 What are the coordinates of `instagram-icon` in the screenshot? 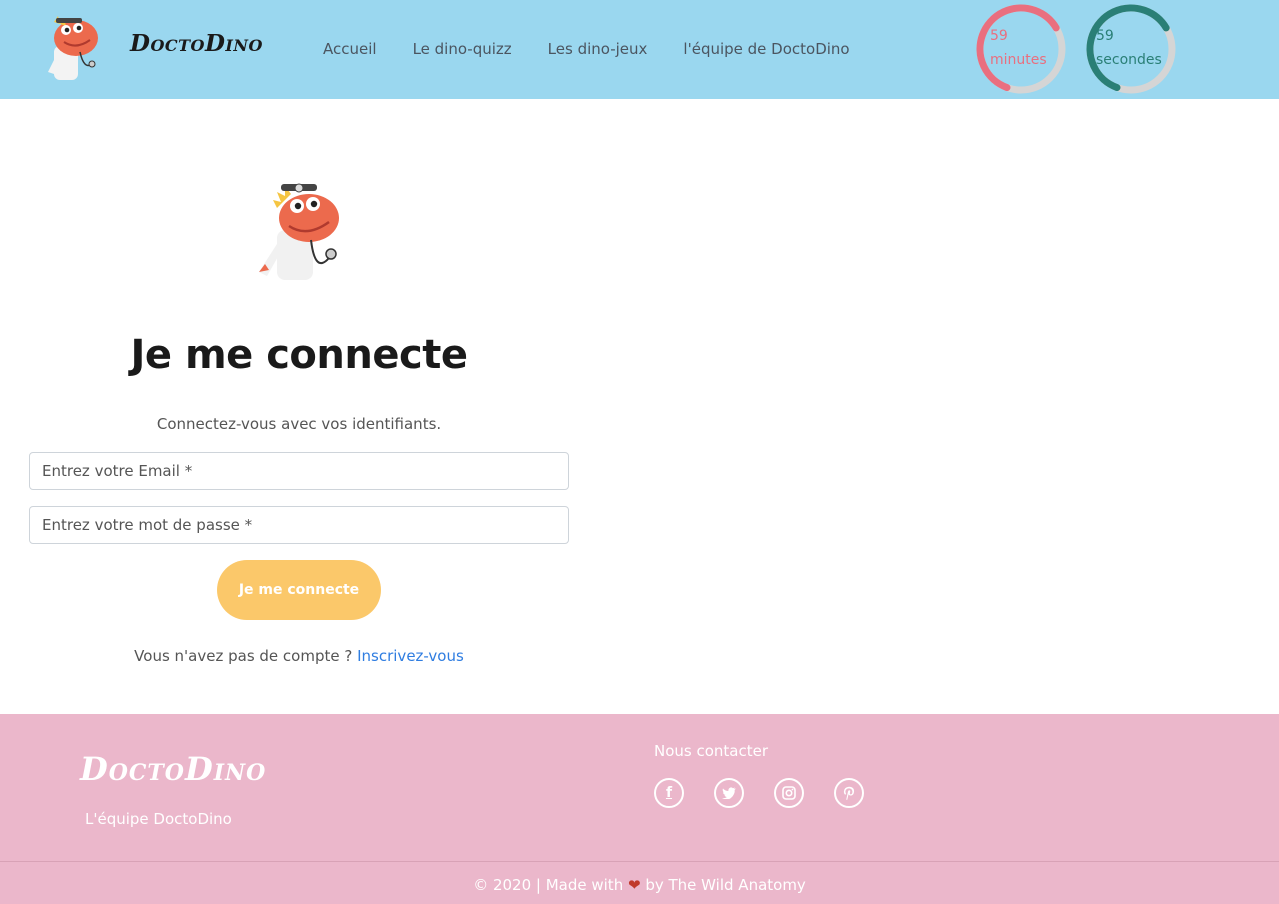 It's located at (789, 793).